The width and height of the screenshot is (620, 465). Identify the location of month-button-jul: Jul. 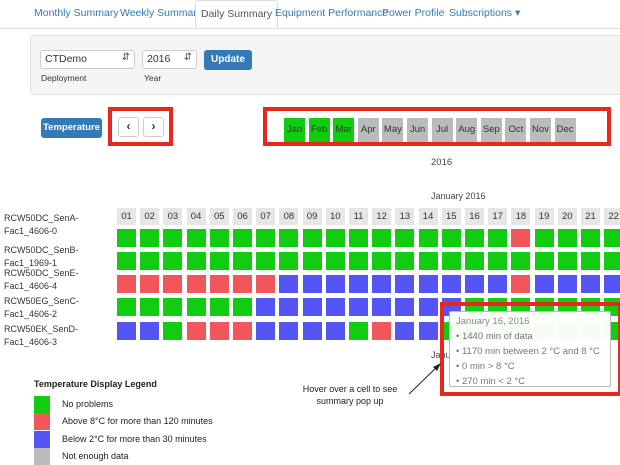
(442, 130).